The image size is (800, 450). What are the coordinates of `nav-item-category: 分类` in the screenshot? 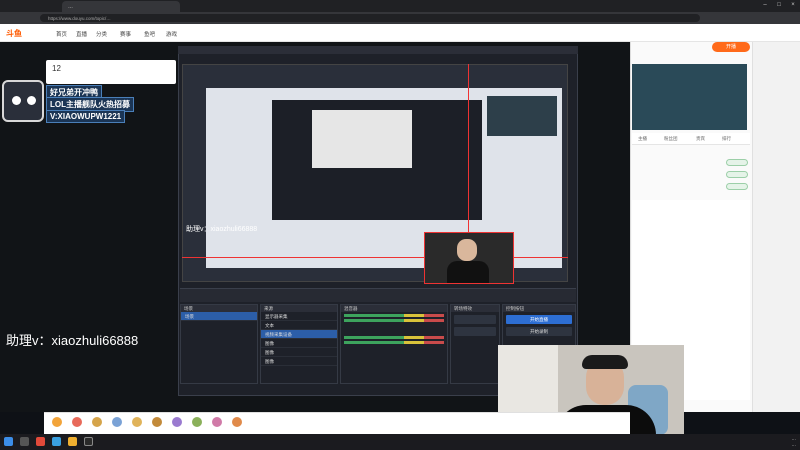 It's located at (101, 34).